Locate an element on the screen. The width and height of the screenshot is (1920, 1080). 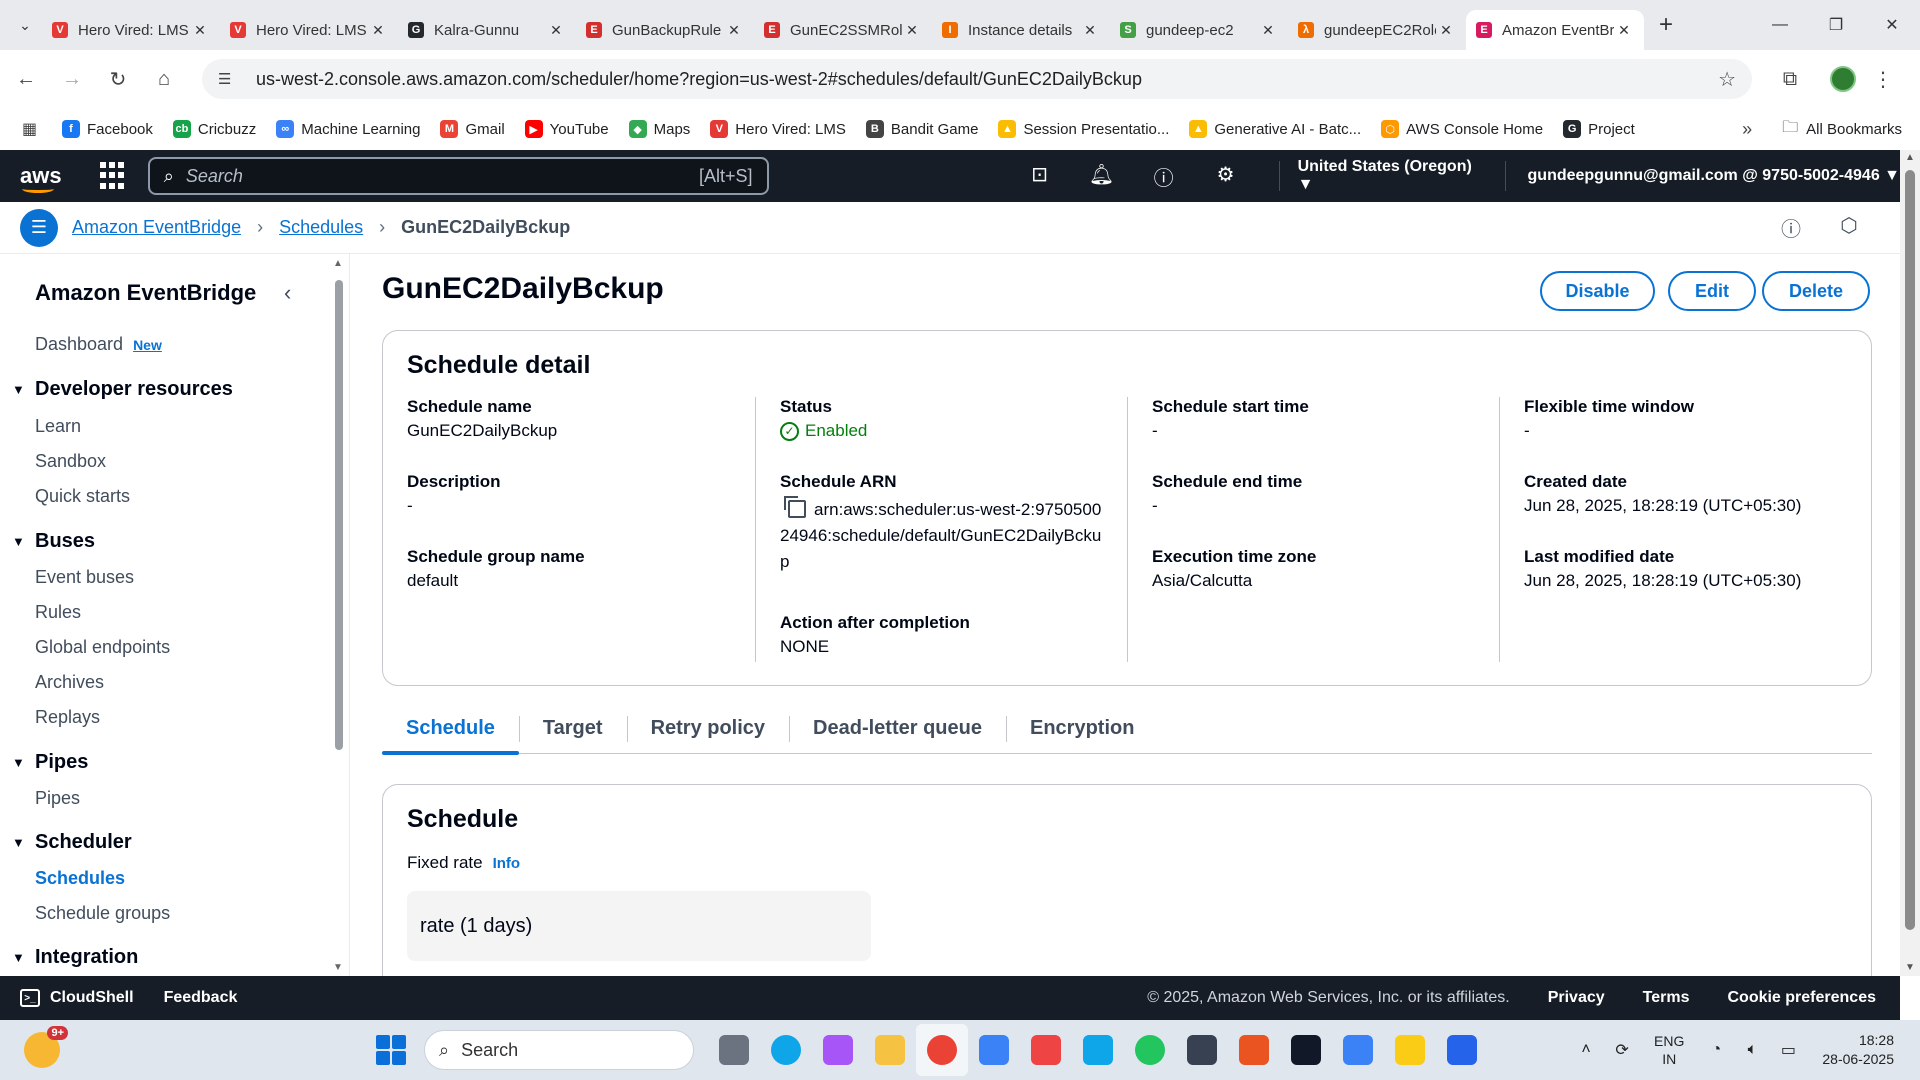
wifi-icon: ◔ is located at coordinates (1716, 1050).